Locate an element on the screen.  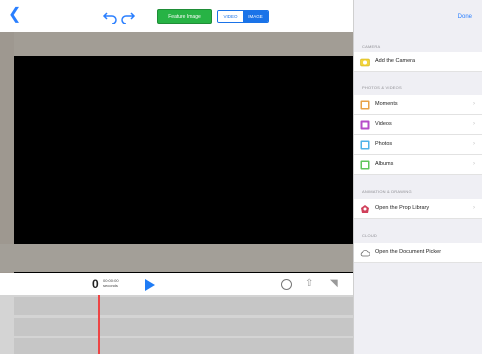
trash-icon: ◥ is located at coordinates (336, 284).